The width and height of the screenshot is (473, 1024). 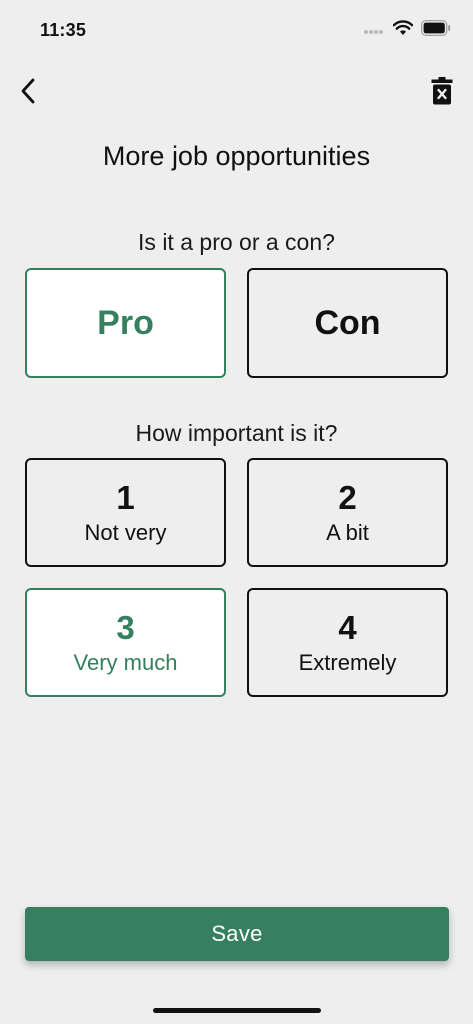 I want to click on status-bar: 11:35, so click(x=236, y=30).